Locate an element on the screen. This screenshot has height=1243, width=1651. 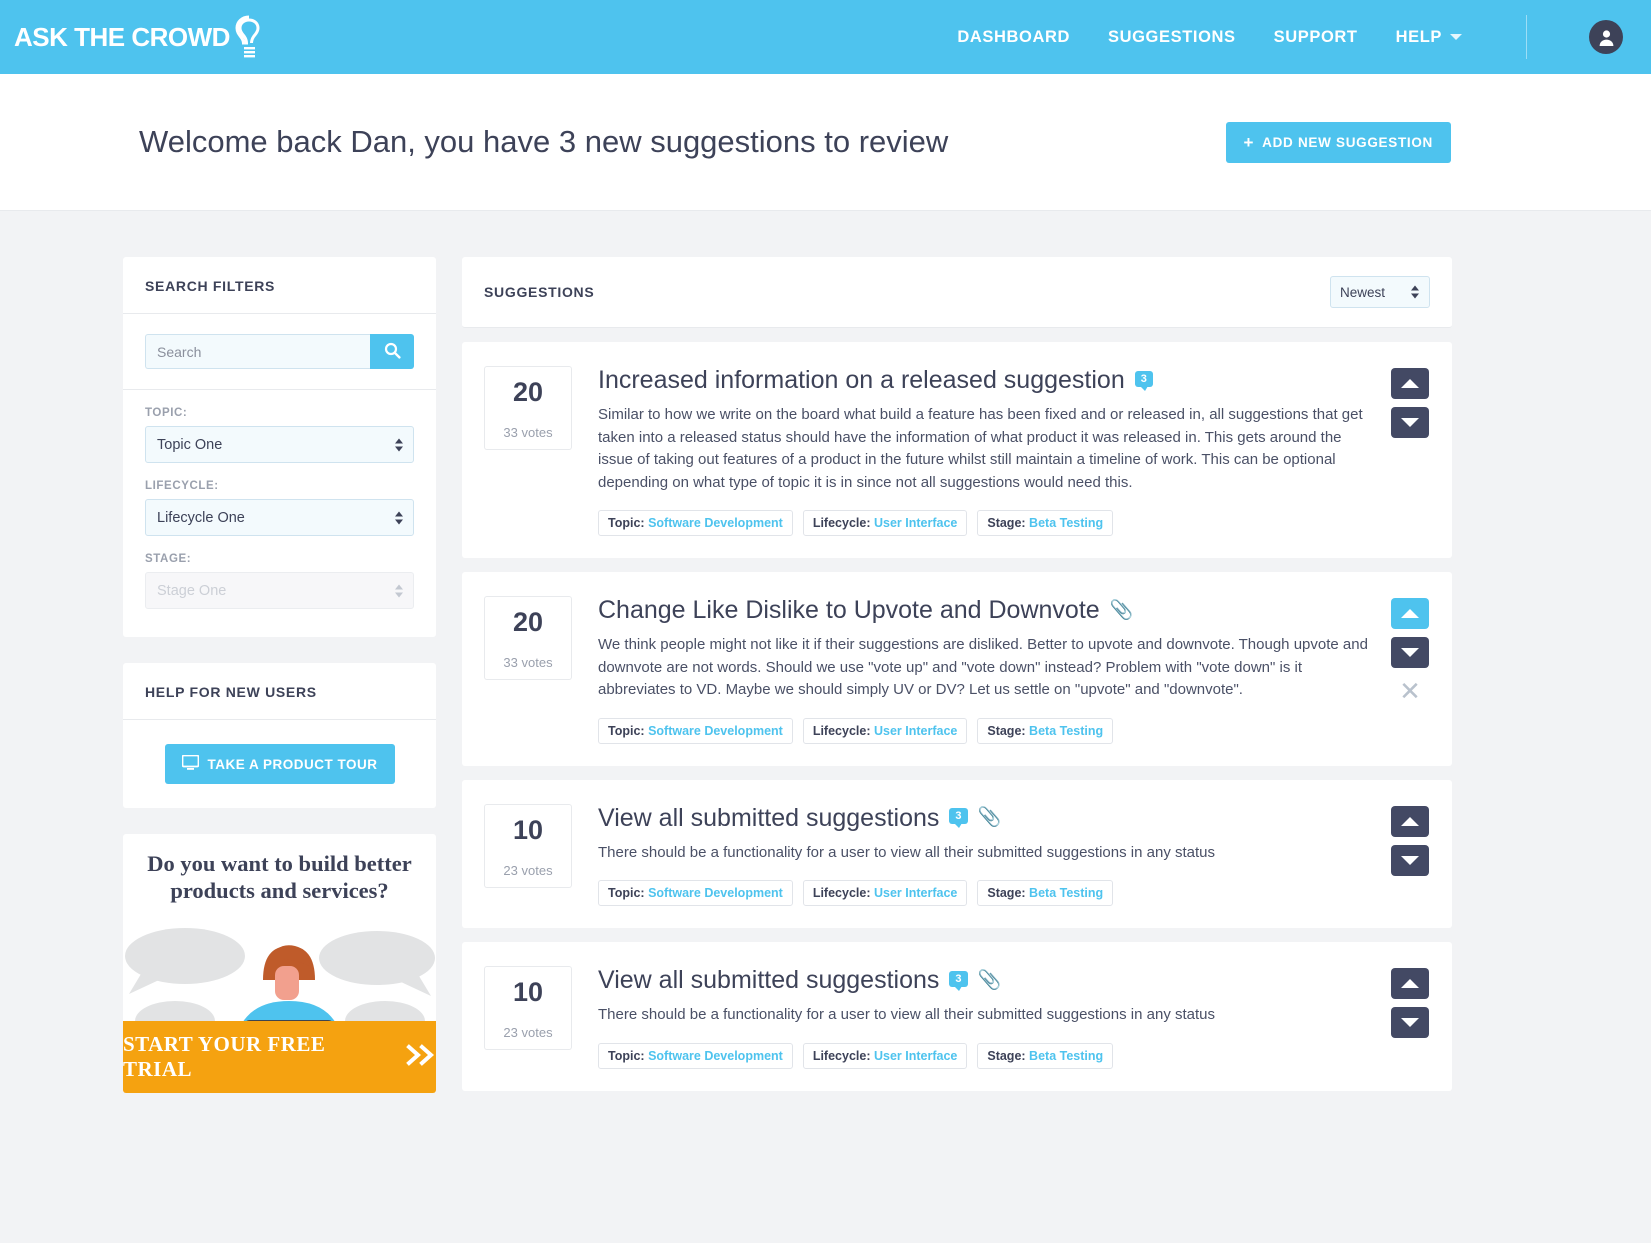
suggestion-title-row: View all submitted suggestions 3 📎 is located at coordinates (984, 818).